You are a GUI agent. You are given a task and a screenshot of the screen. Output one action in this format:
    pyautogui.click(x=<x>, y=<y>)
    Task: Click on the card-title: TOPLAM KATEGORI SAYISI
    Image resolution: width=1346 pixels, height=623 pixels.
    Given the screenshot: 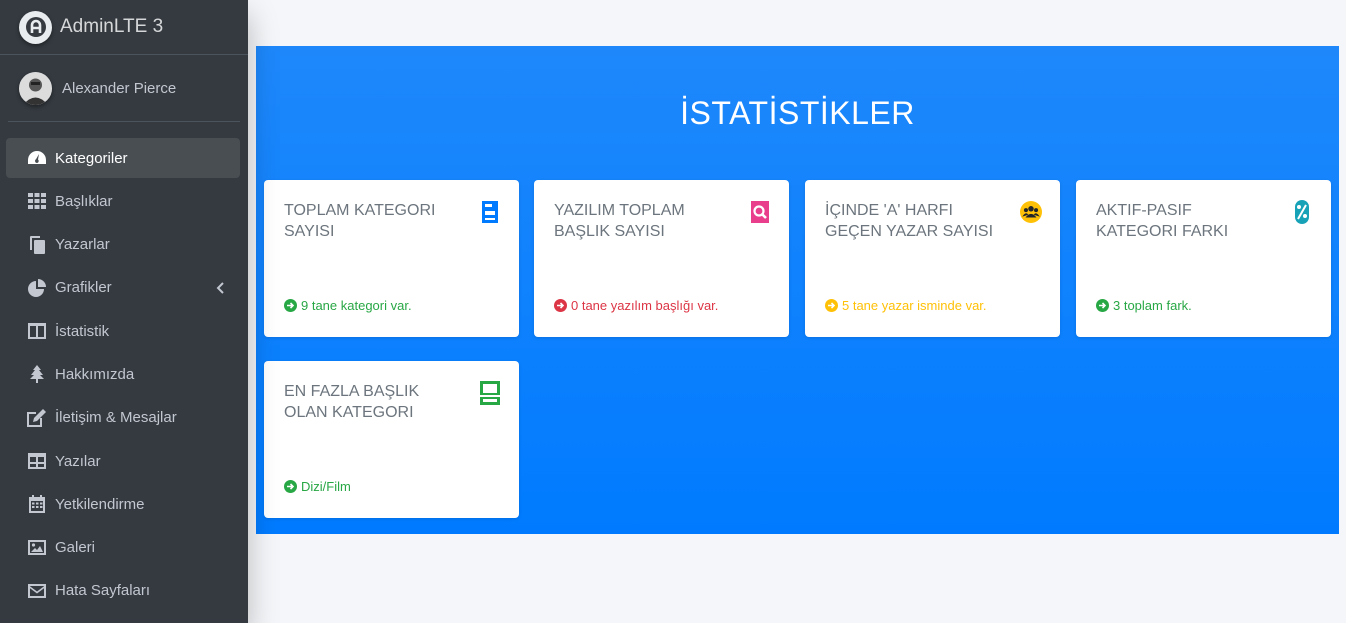 What is the action you would take?
    pyautogui.click(x=360, y=221)
    